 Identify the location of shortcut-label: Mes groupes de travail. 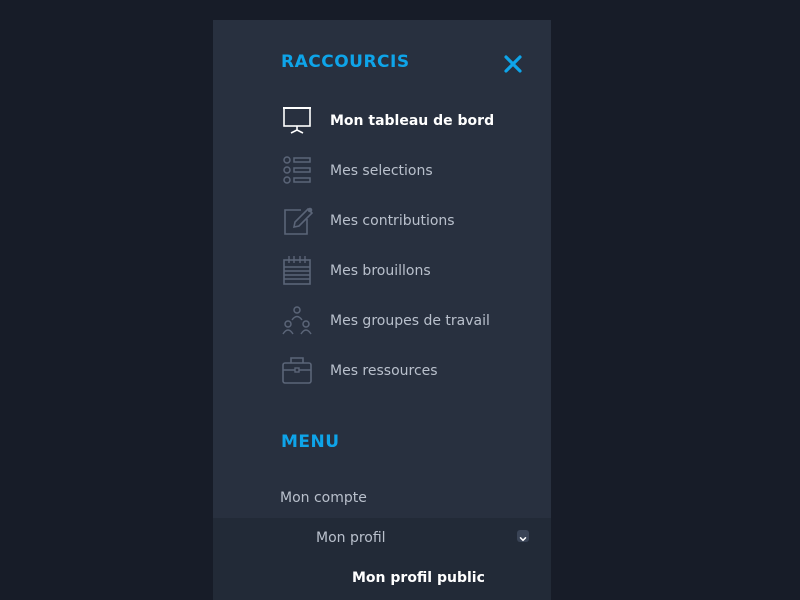
(410, 321).